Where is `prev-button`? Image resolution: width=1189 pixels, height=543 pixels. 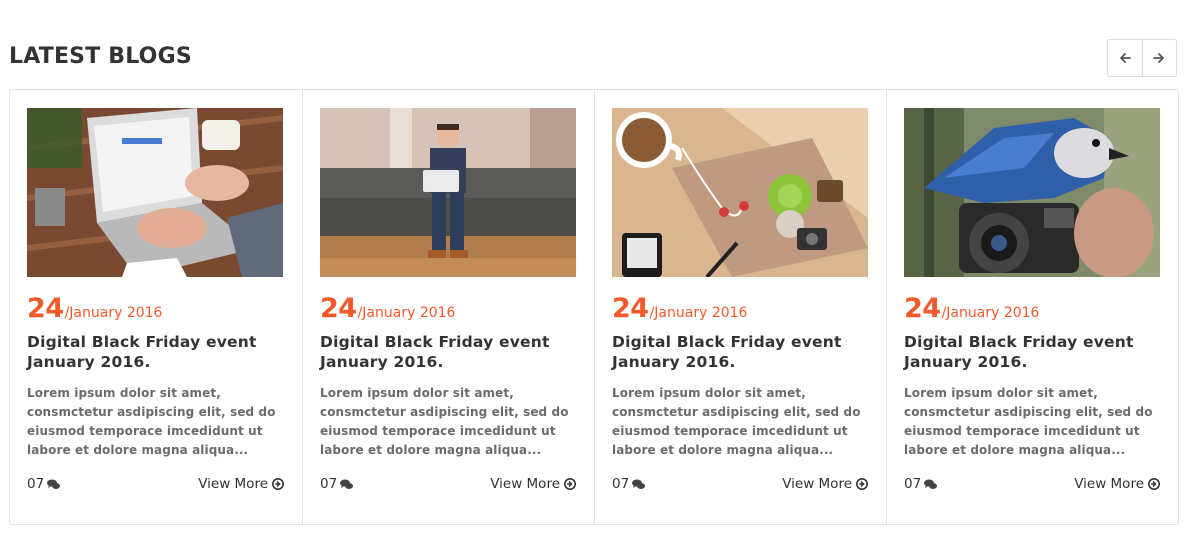 prev-button is located at coordinates (1125, 58).